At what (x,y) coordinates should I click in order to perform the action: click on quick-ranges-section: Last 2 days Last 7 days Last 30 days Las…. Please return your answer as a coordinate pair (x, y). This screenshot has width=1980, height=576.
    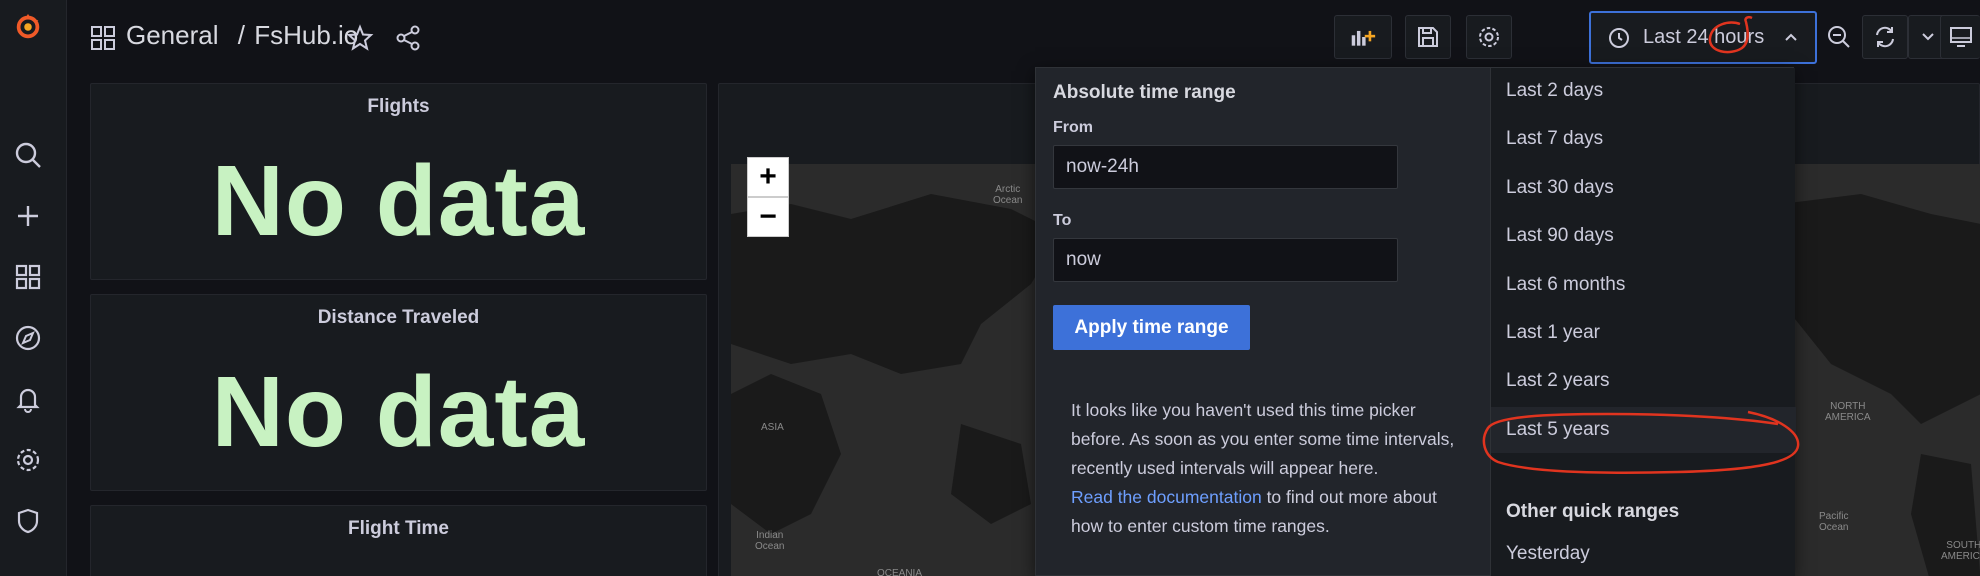
    Looking at the image, I should click on (1643, 322).